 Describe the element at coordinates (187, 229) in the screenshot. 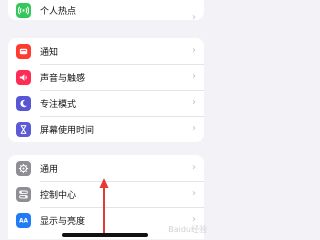

I see `watermark: Baidu经验` at that location.